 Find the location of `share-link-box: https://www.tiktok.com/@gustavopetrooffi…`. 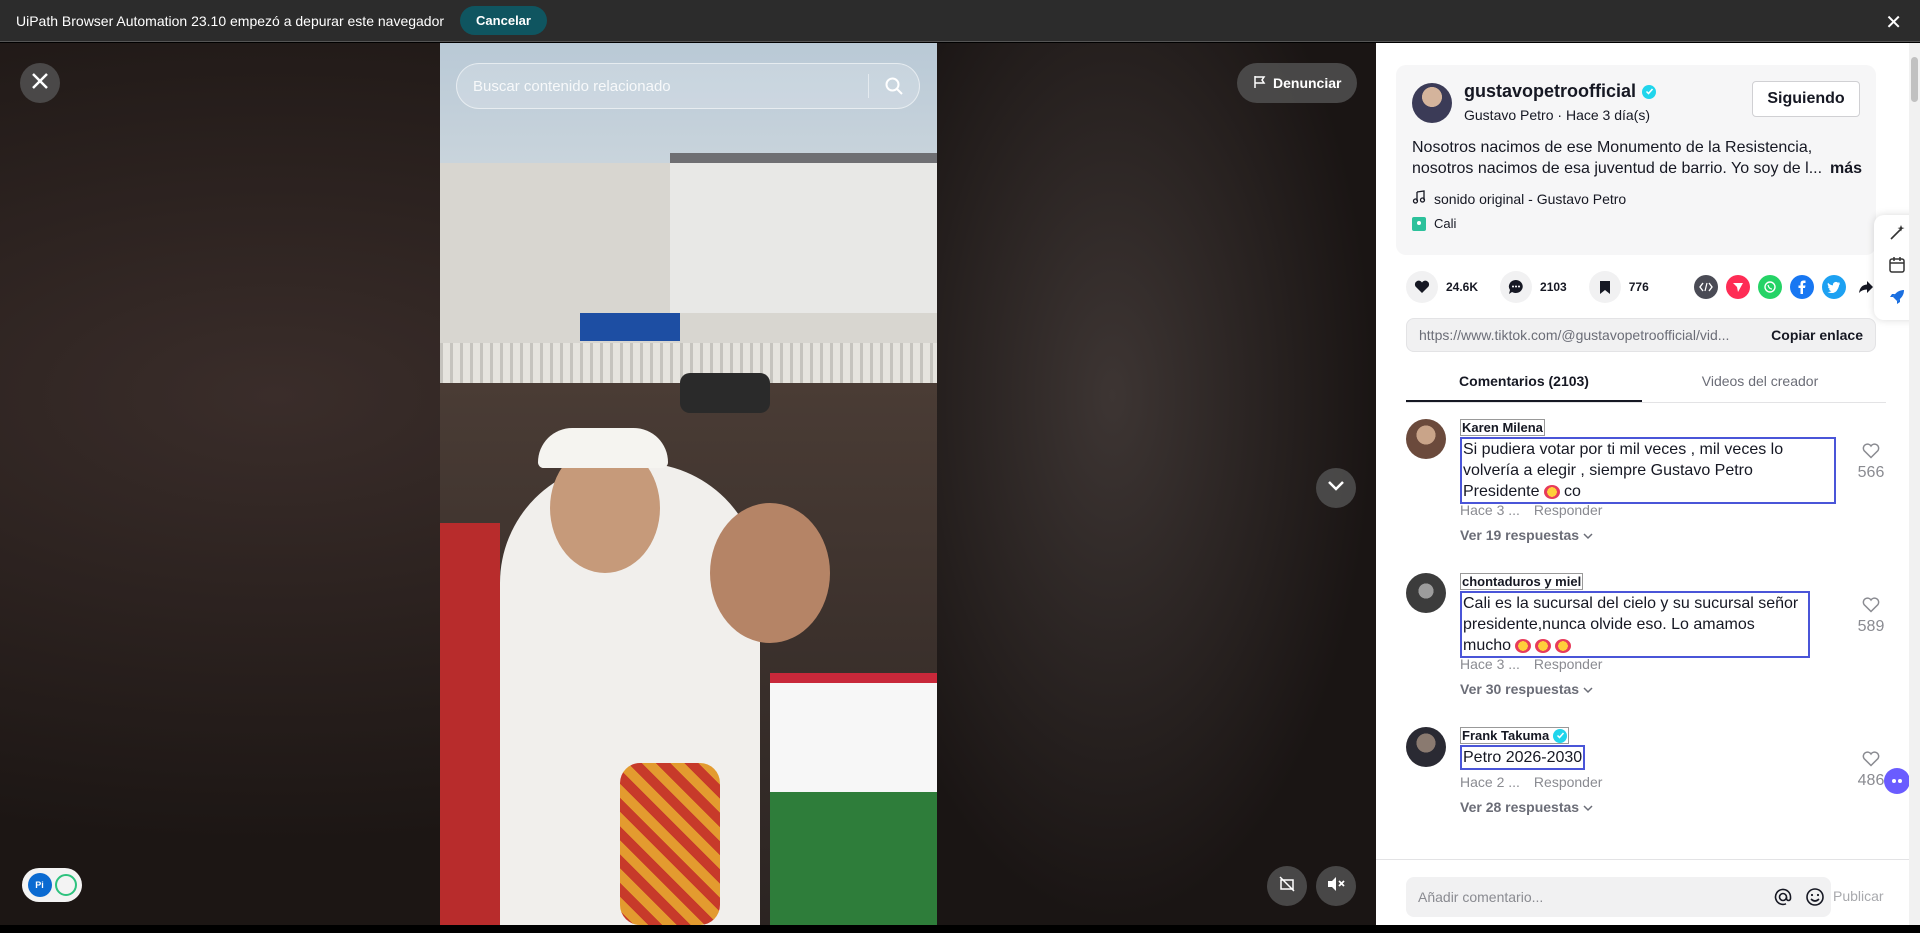

share-link-box: https://www.tiktok.com/@gustavopetrooffi… is located at coordinates (1641, 335).